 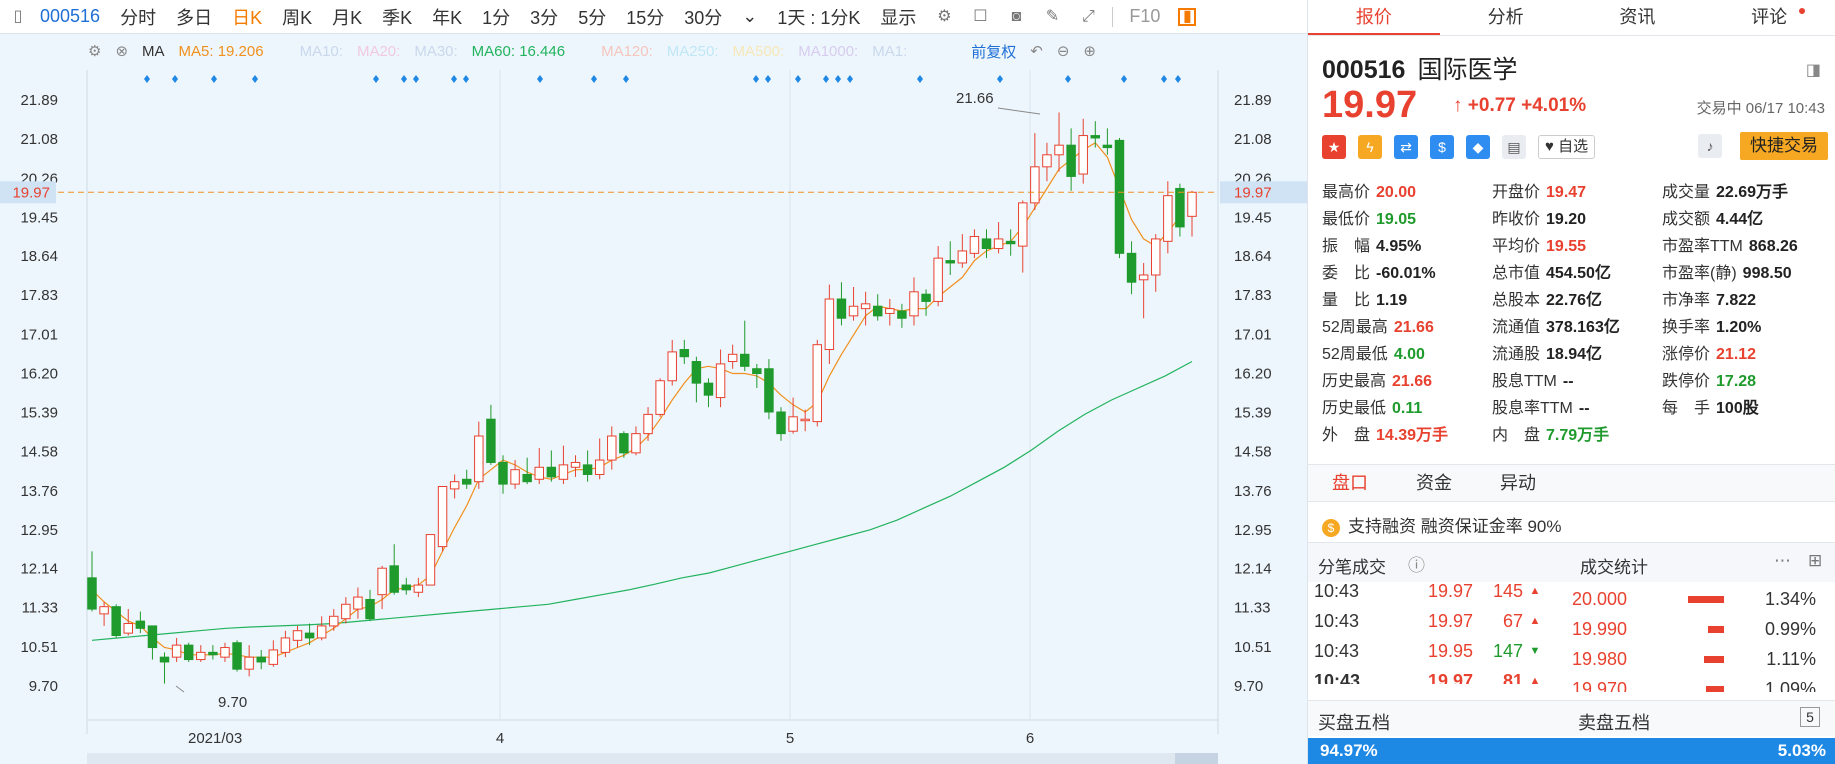 I want to click on five-level-toggle-icon: 5, so click(x=1810, y=717).